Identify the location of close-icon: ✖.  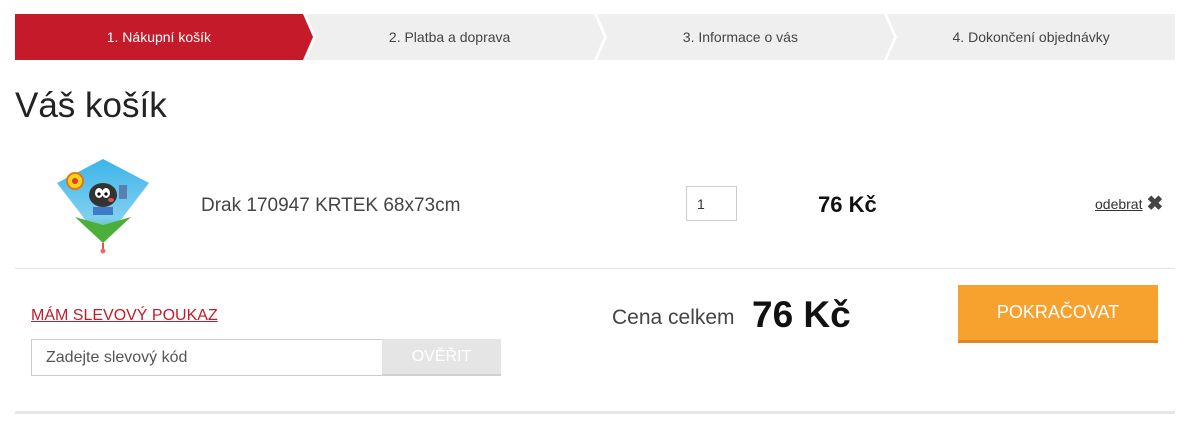
(1154, 204).